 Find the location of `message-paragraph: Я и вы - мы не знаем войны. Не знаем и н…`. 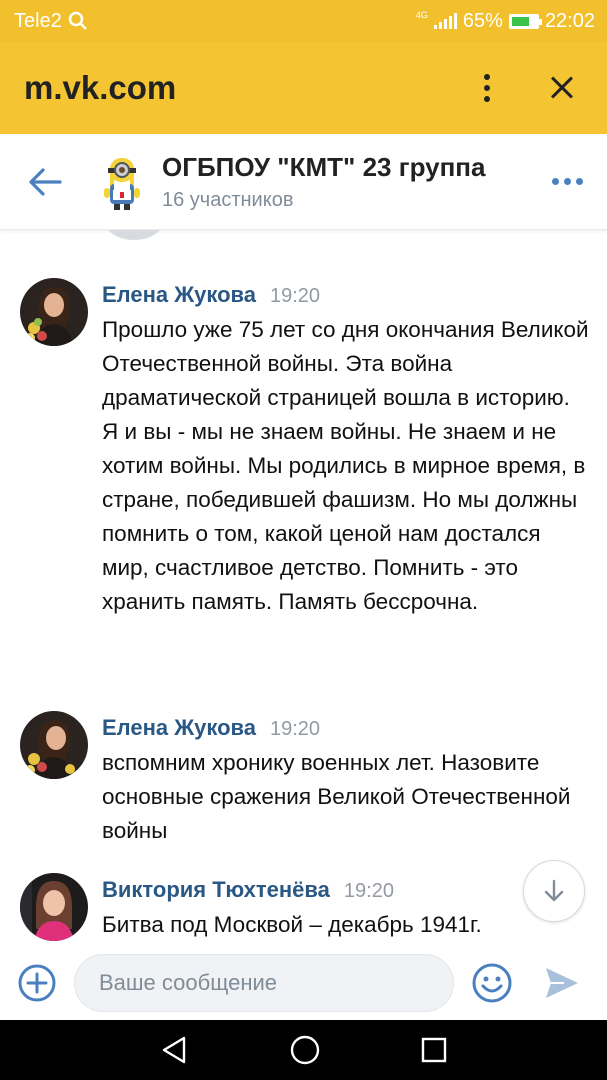

message-paragraph: Я и вы - мы не знаем войны. Не знаем и н… is located at coordinates (344, 516).